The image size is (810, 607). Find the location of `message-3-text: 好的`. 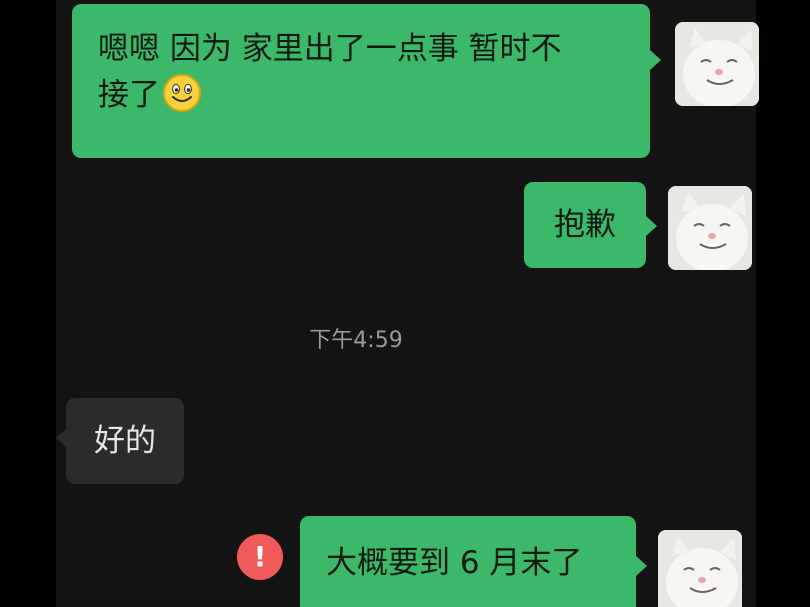

message-3-text: 好的 is located at coordinates (125, 441).